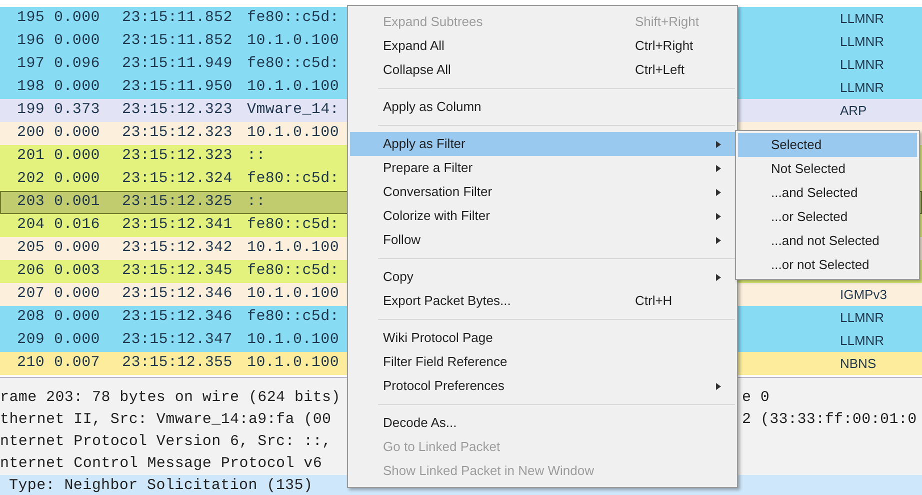 This screenshot has height=495, width=922. Describe the element at coordinates (432, 107) in the screenshot. I see `menu-item-label: Apply as Column` at that location.